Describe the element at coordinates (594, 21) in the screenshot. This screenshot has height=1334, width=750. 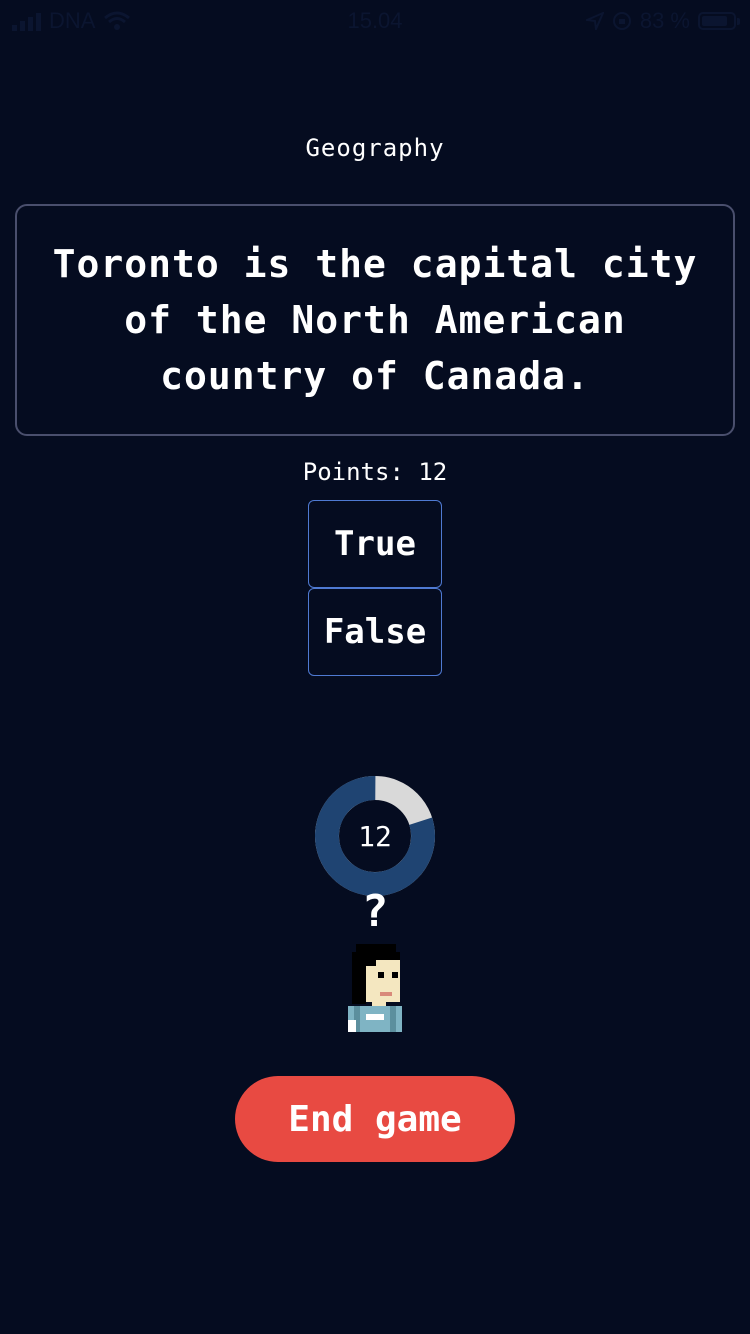
I see `location-arrow-icon` at that location.